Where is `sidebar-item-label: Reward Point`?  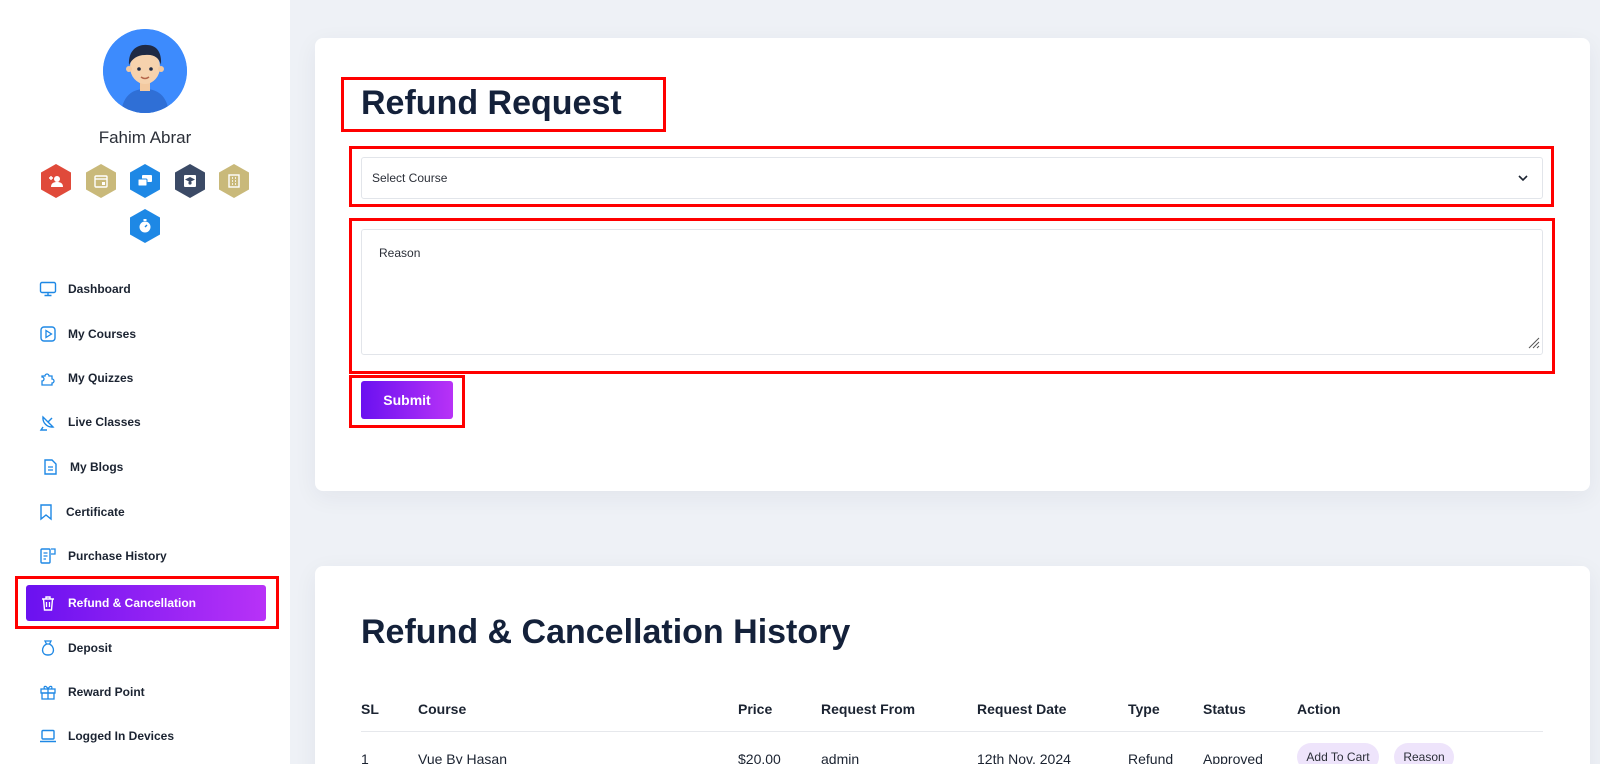
sidebar-item-label: Reward Point is located at coordinates (106, 692).